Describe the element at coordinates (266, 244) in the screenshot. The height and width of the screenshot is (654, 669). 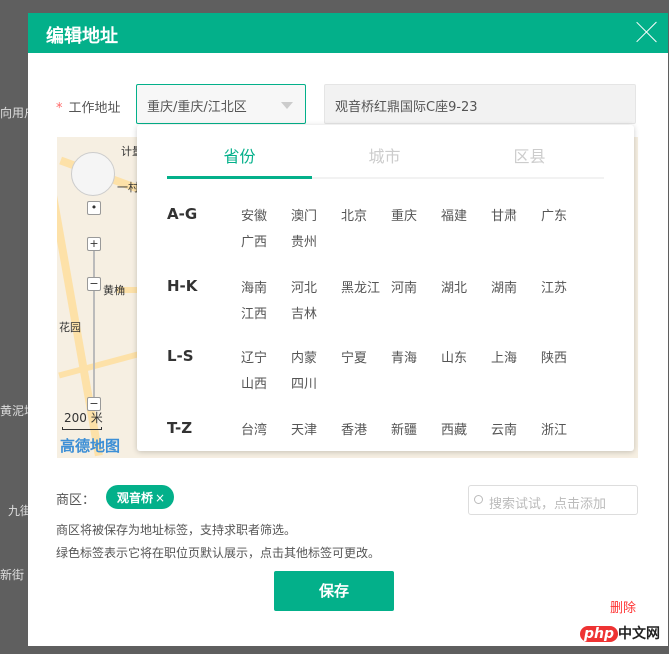
I see `province-option: 广西` at that location.